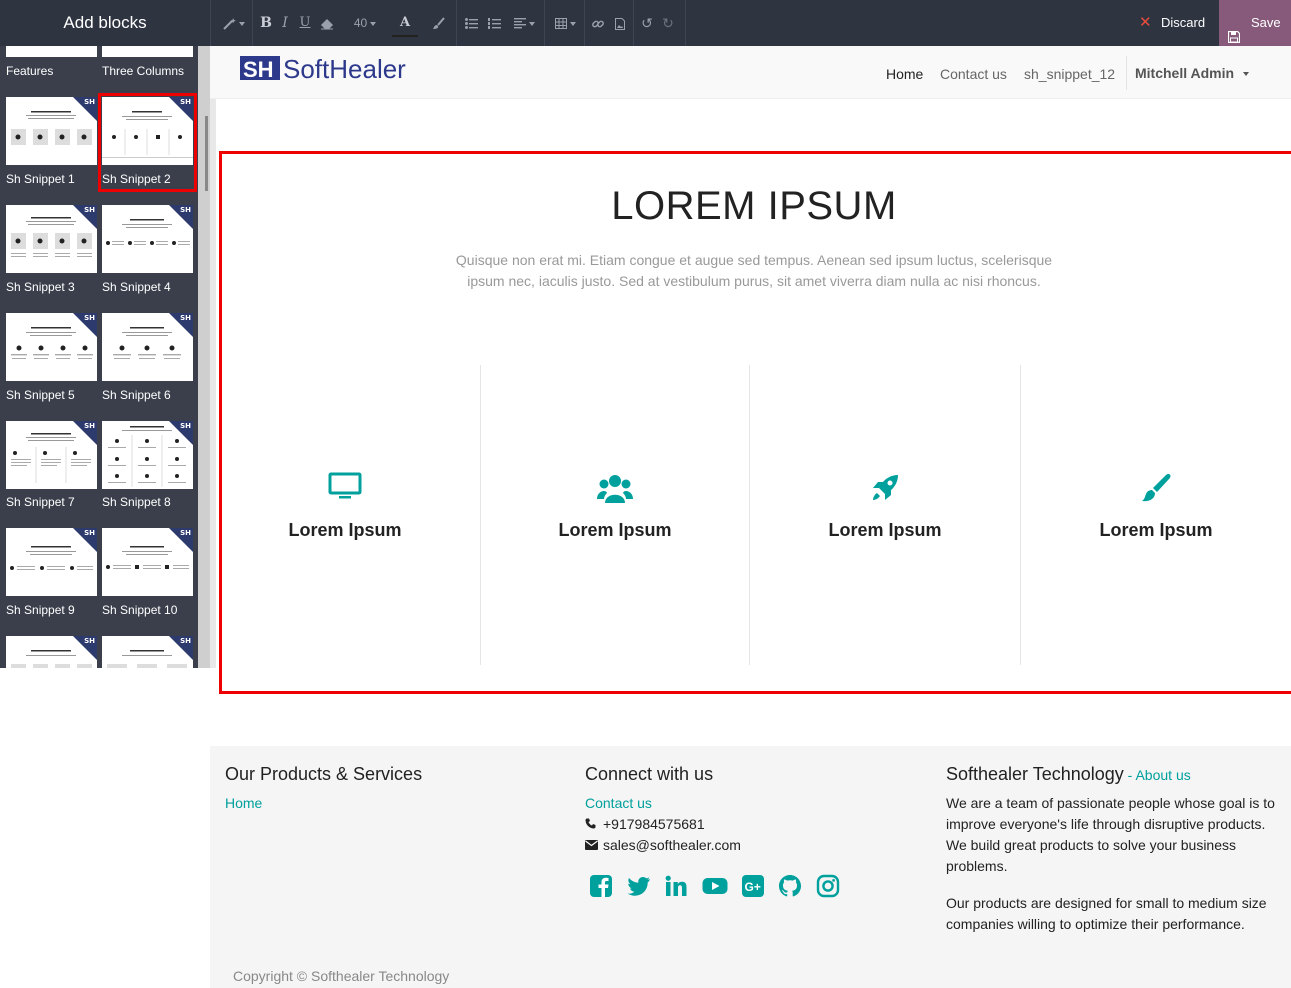 This screenshot has width=1291, height=988. I want to click on editor-gutter, so click(213, 383).